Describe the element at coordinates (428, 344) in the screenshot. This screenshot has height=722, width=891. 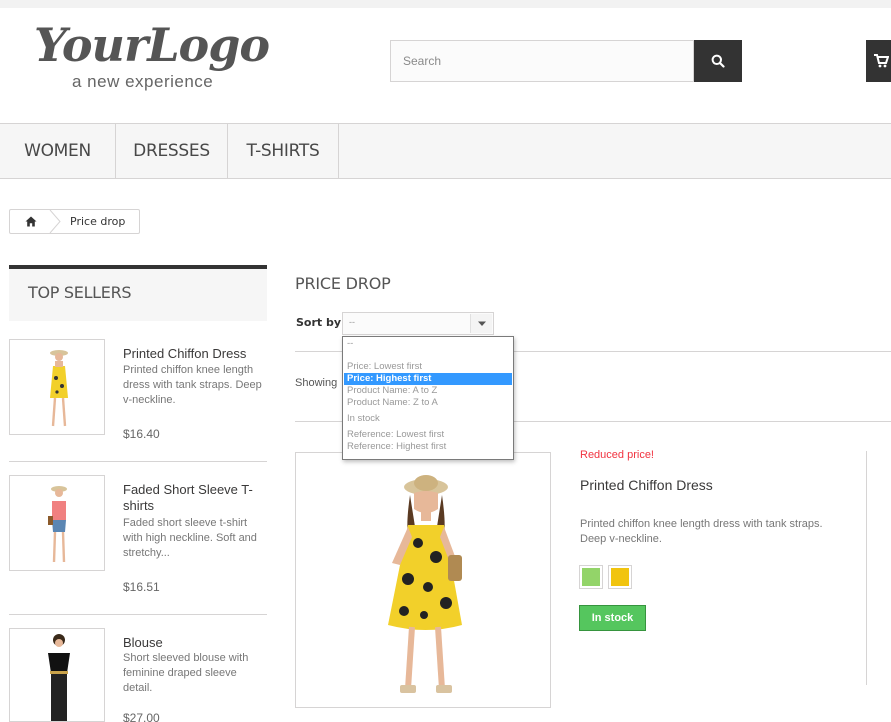
I see `sort-option: --` at that location.